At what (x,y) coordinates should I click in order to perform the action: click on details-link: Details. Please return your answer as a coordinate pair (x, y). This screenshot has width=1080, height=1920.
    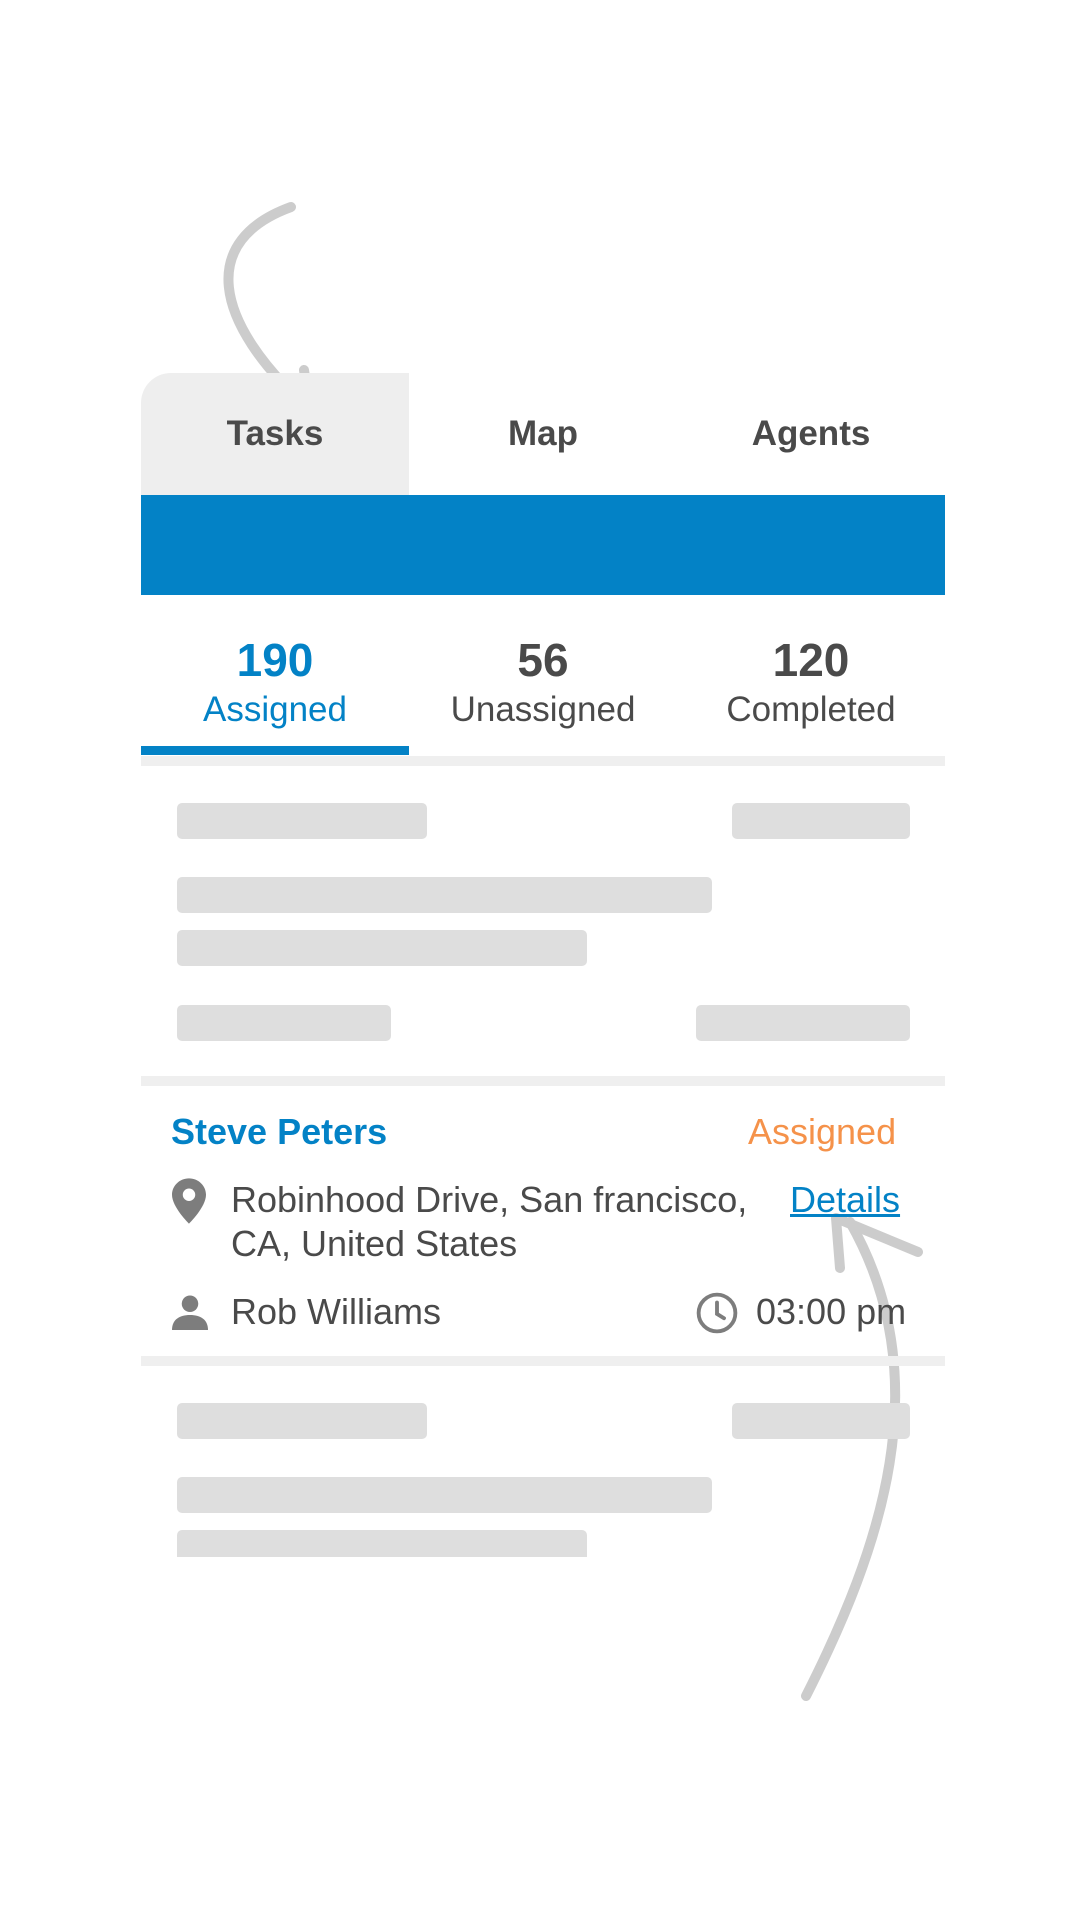
    Looking at the image, I should click on (845, 1200).